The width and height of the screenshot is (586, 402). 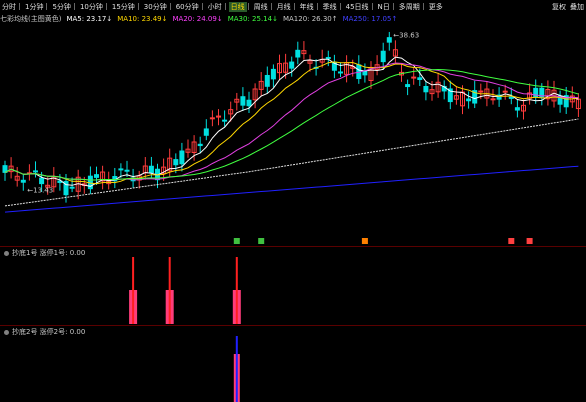 I want to click on period-tab-13: 45日线, so click(x=357, y=7).